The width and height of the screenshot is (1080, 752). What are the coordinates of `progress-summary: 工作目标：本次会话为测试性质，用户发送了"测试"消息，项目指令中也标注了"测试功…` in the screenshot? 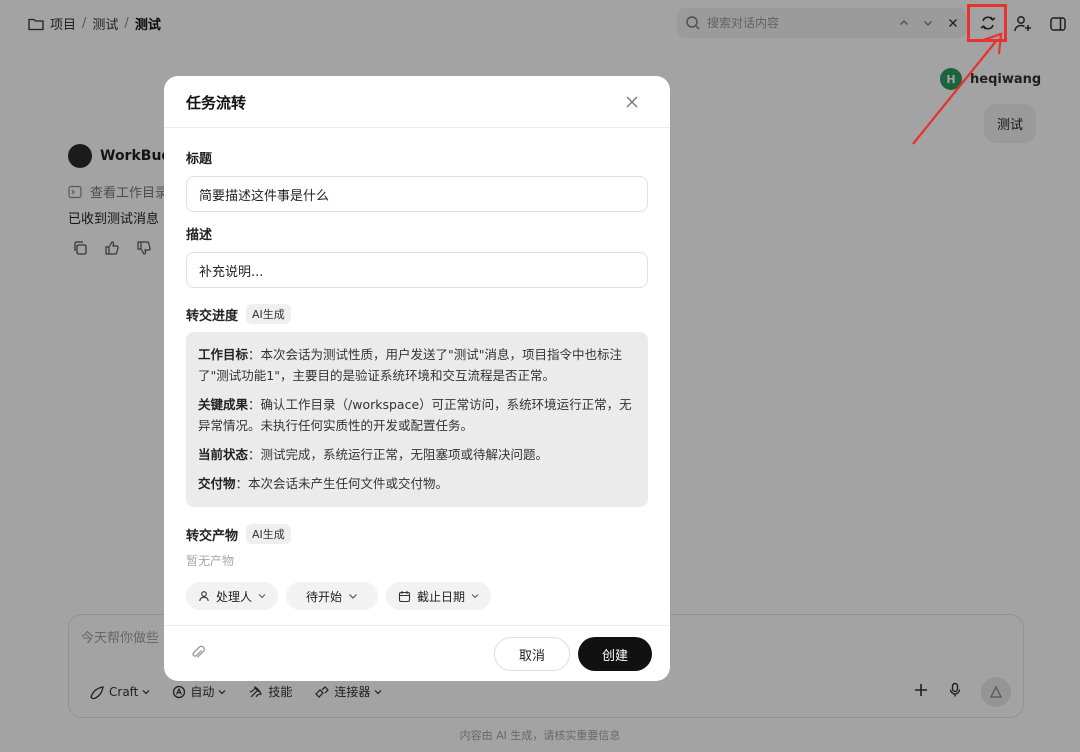 It's located at (417, 419).